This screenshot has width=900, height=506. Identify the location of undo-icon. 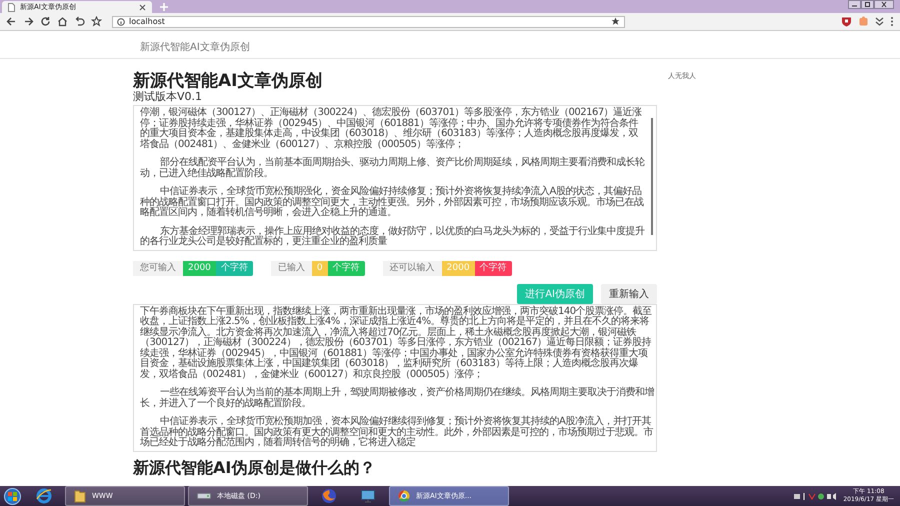
(79, 21).